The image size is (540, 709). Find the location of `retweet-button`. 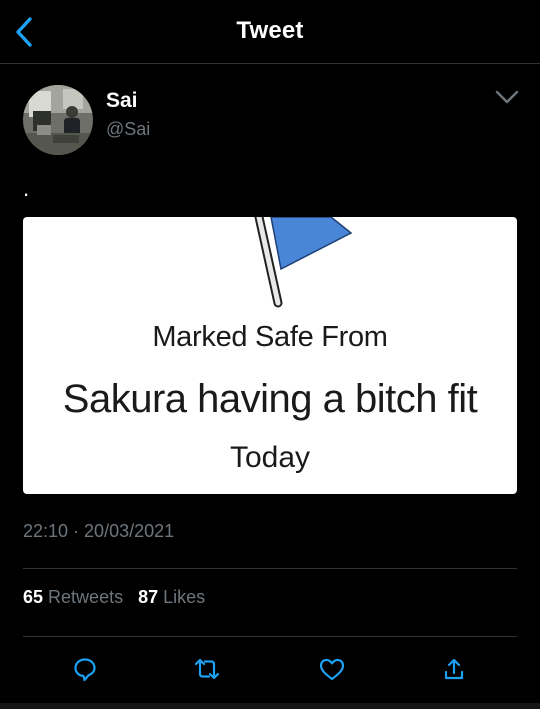

retweet-button is located at coordinates (207, 669).